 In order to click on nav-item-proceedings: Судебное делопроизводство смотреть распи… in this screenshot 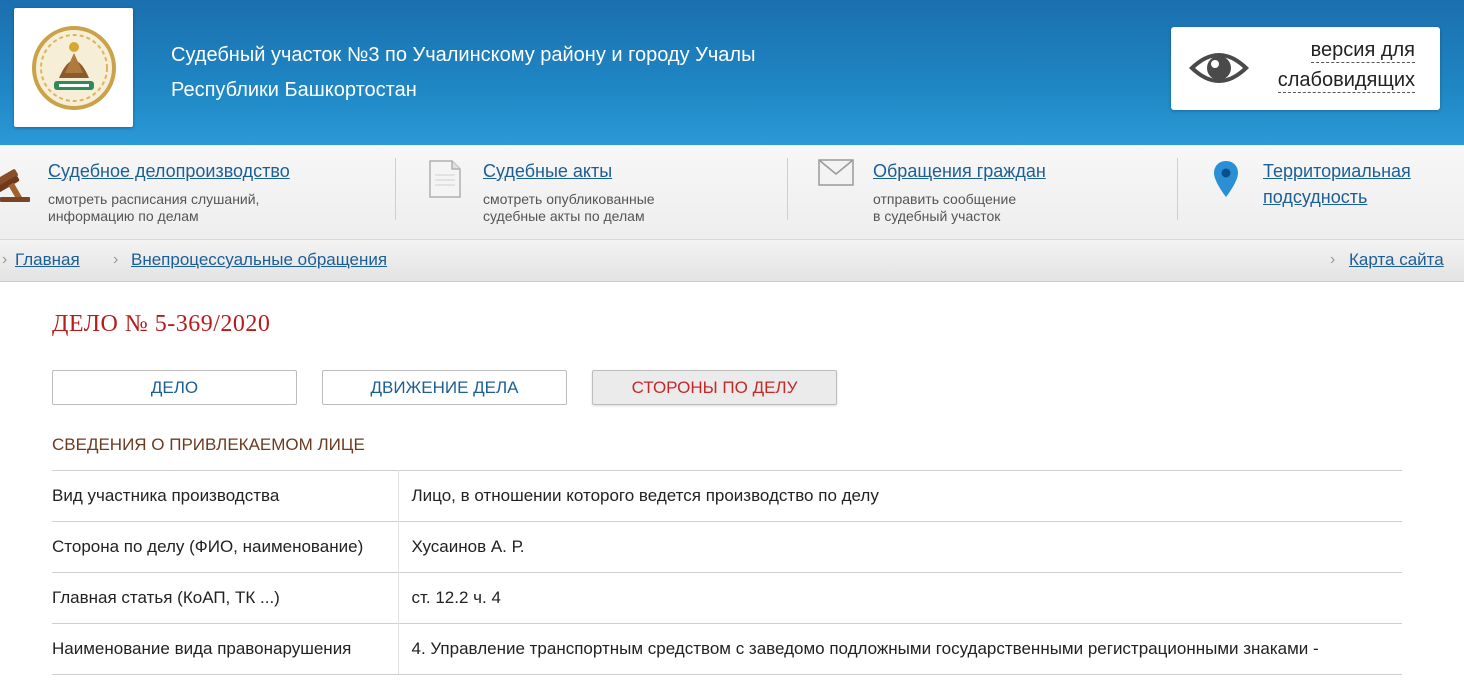, I will do `click(197, 192)`.